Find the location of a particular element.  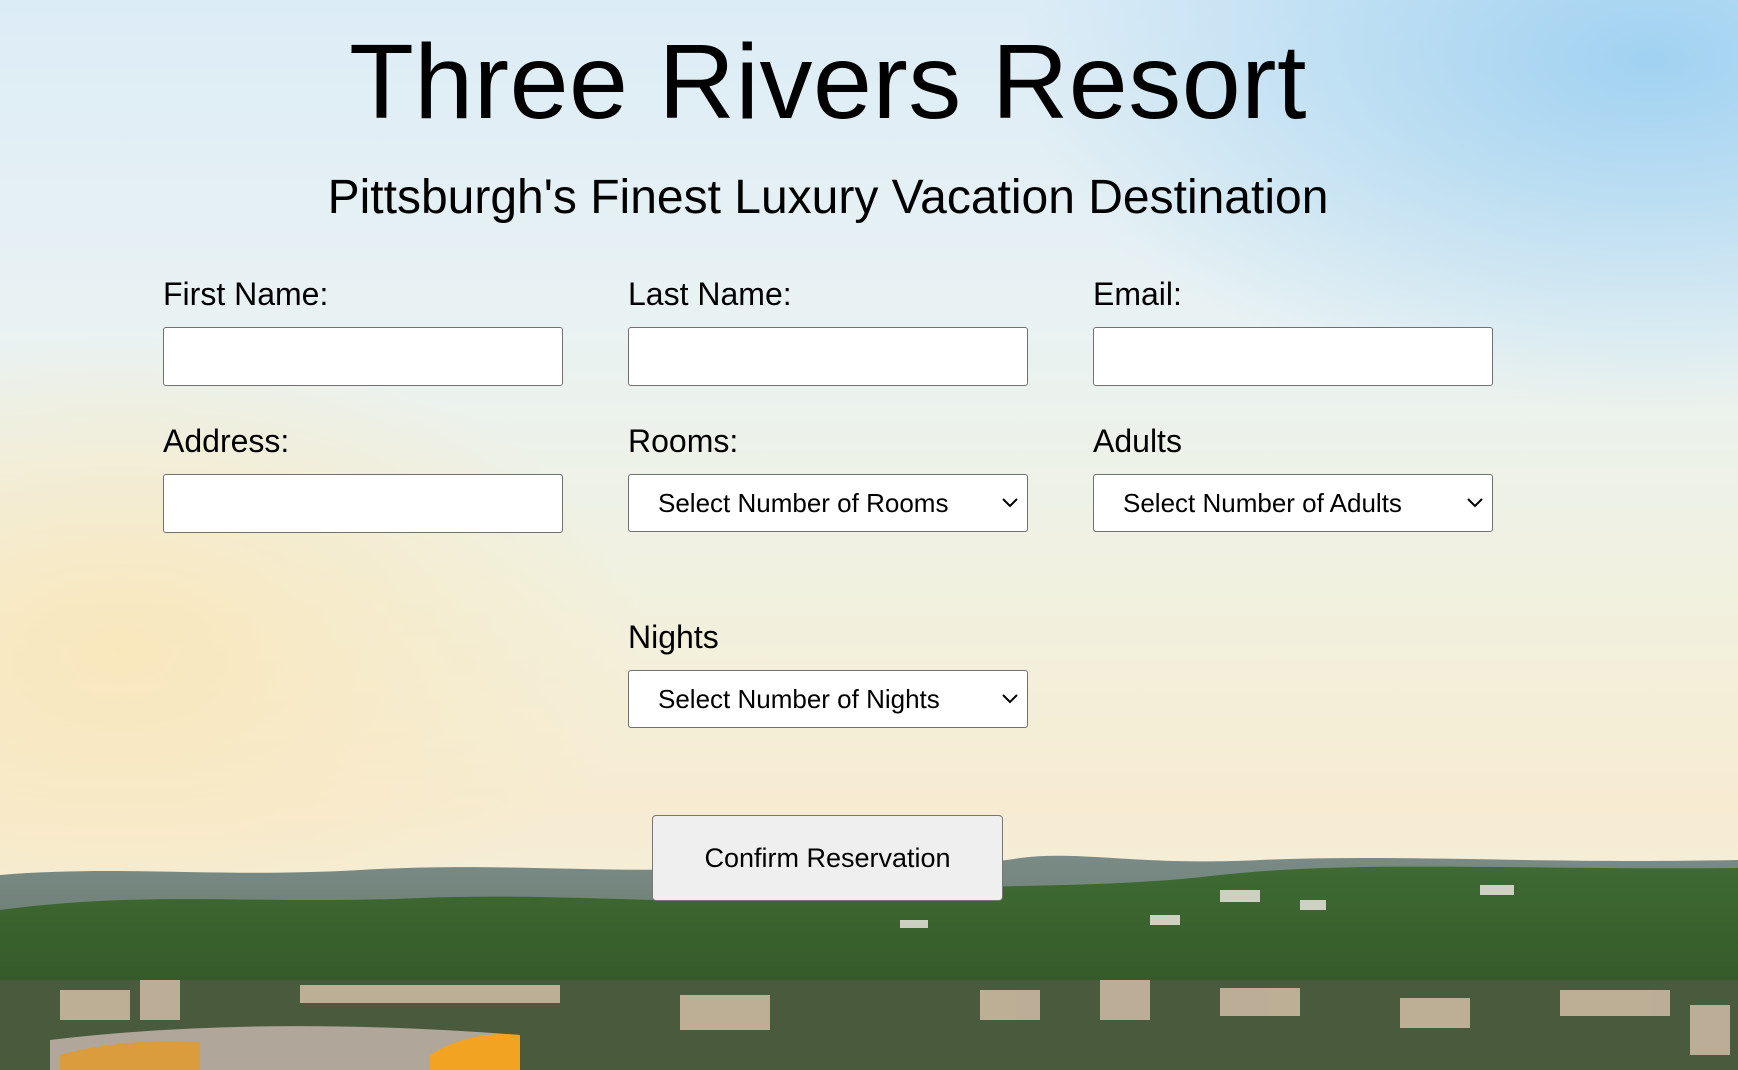

email-input is located at coordinates (1293, 356).